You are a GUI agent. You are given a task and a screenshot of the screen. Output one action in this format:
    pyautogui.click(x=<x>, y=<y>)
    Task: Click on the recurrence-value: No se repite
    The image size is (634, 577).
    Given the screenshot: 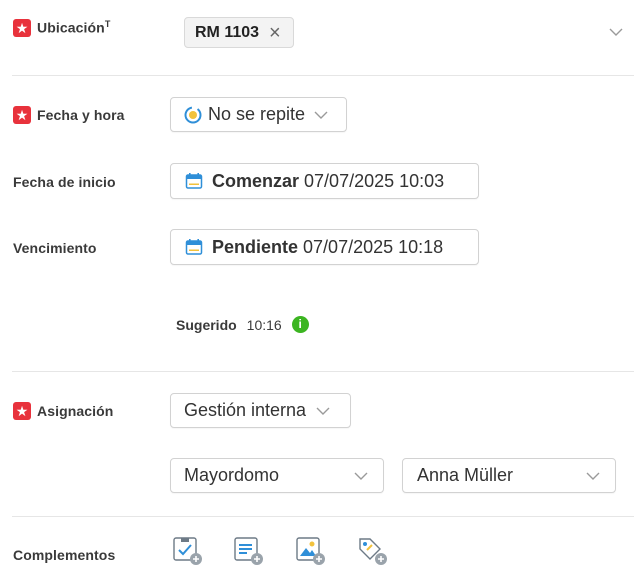 What is the action you would take?
    pyautogui.click(x=257, y=114)
    